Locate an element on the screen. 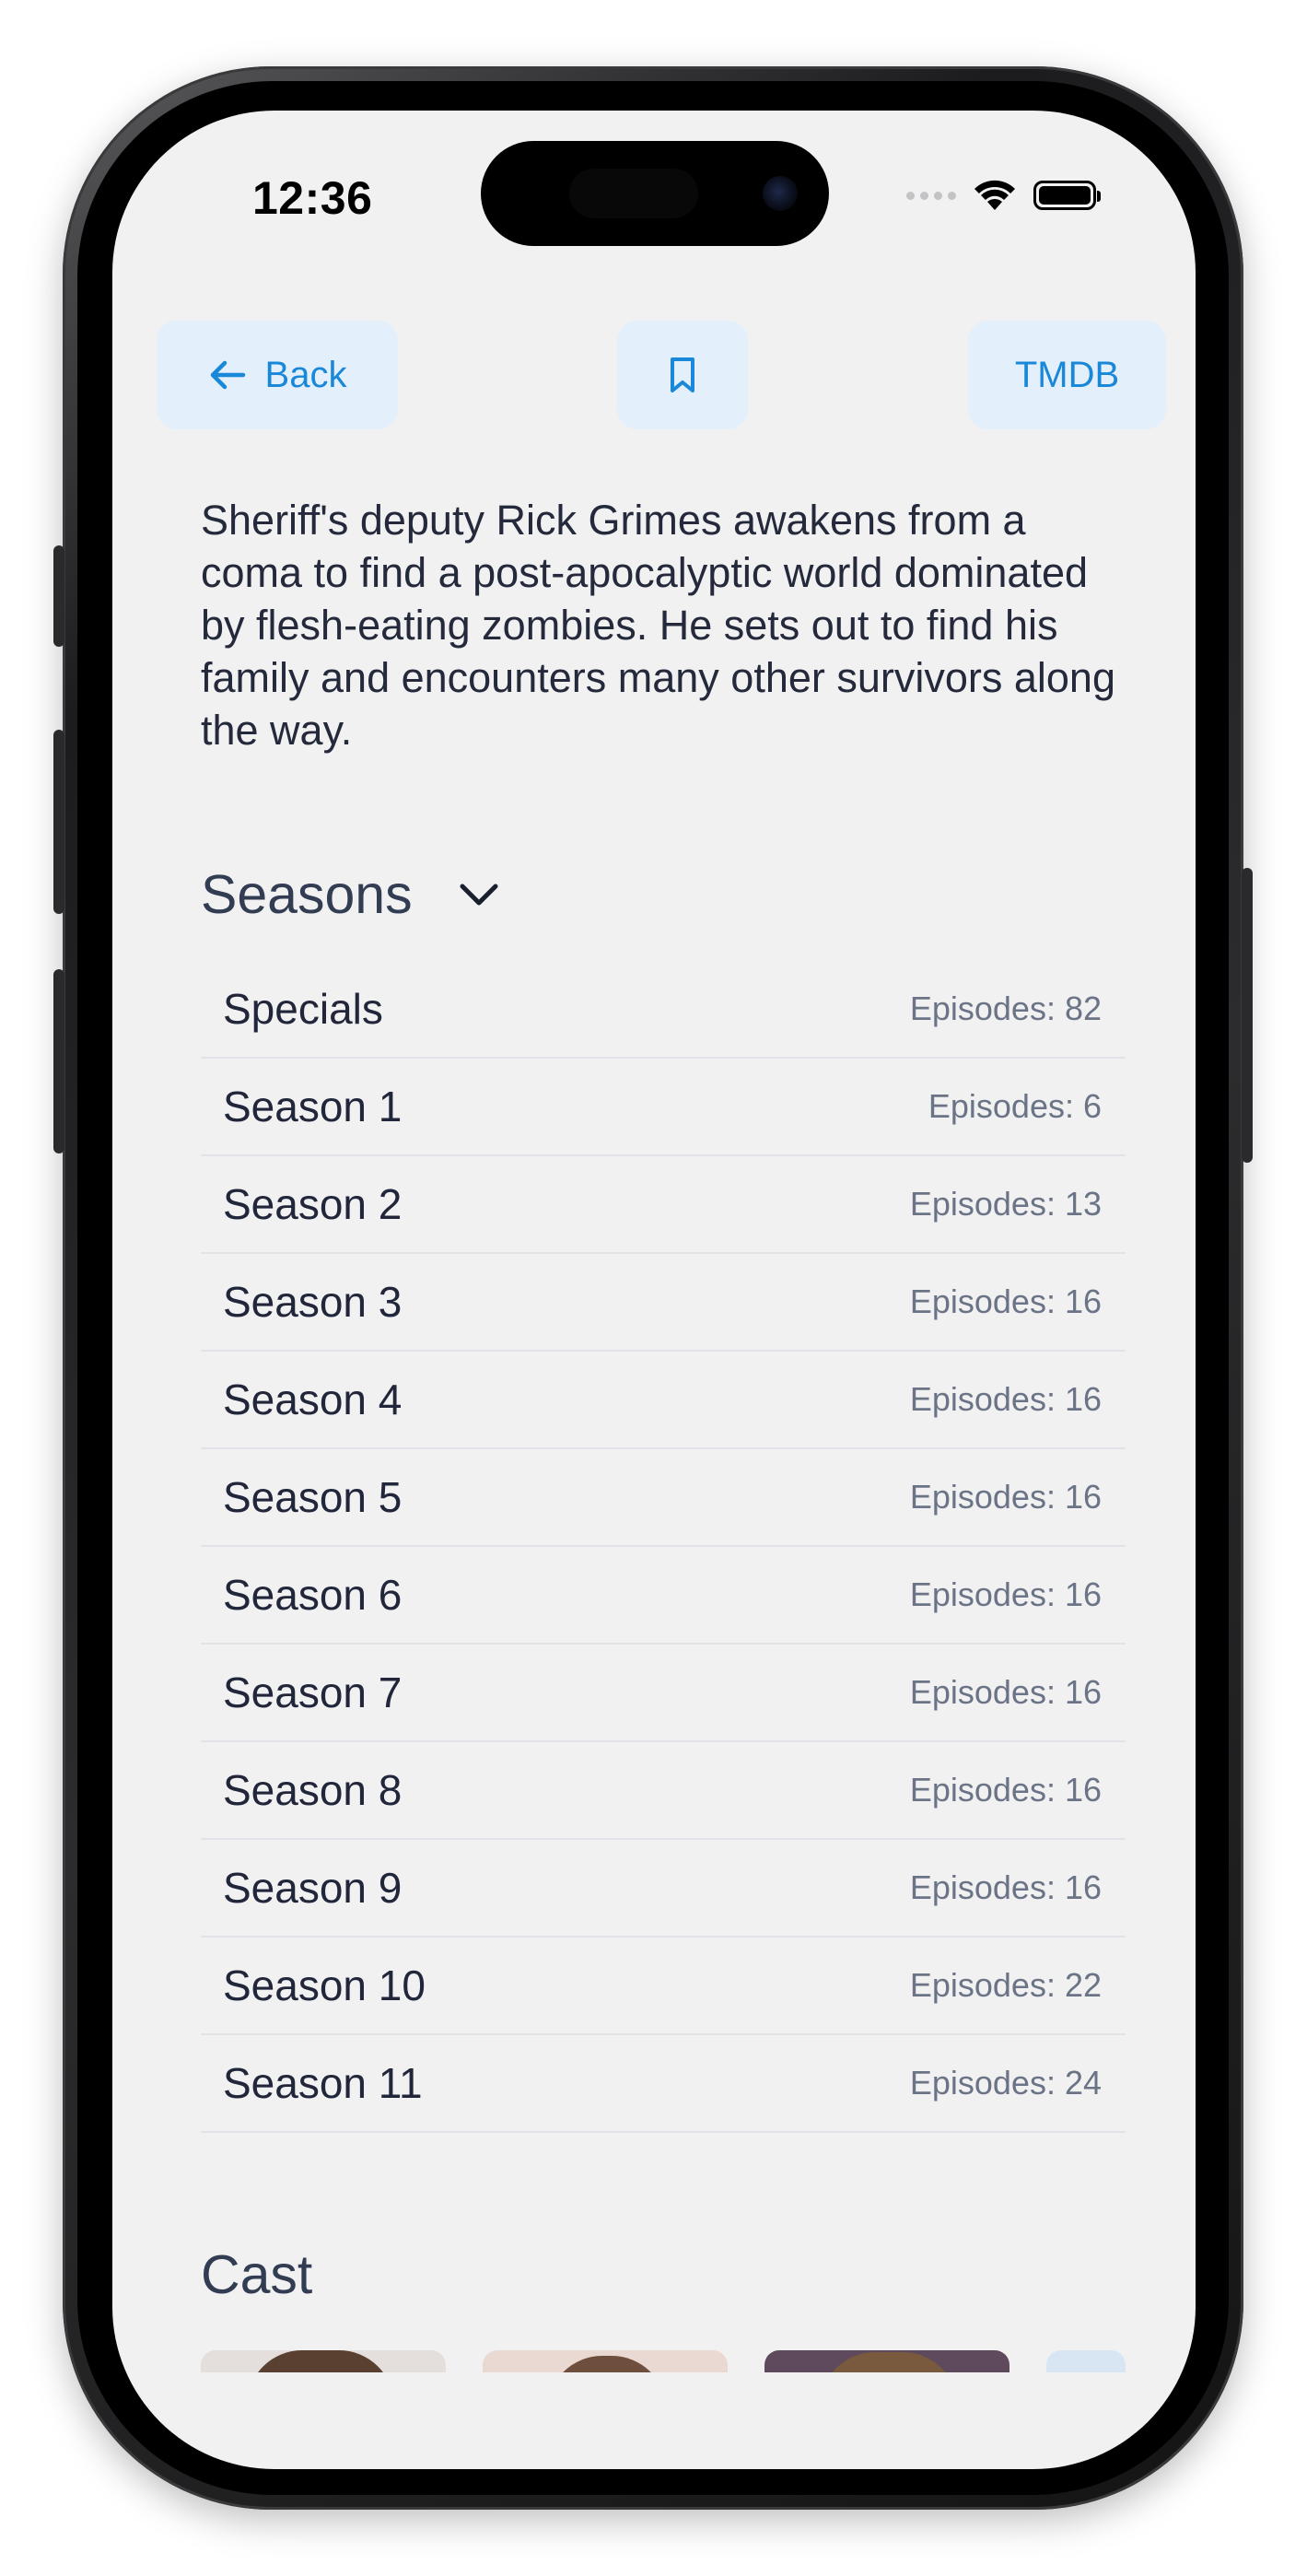  season-row: Specials Episodes: 82 is located at coordinates (664, 1010).